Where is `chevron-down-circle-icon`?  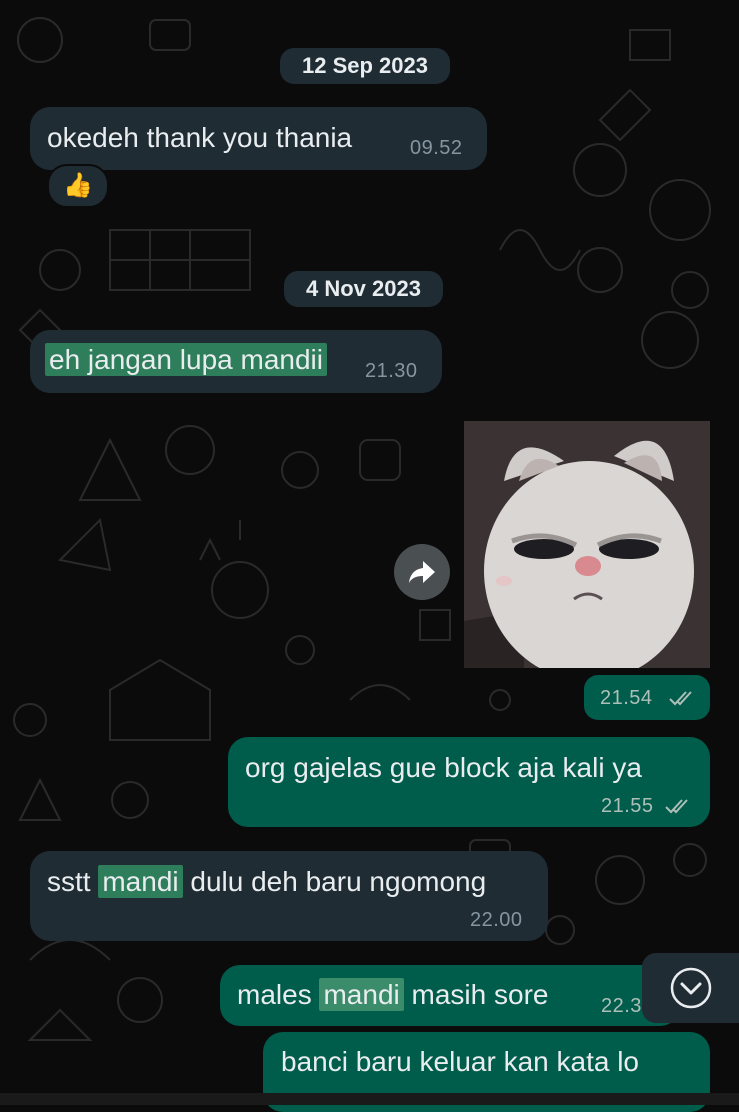 chevron-down-circle-icon is located at coordinates (690, 988).